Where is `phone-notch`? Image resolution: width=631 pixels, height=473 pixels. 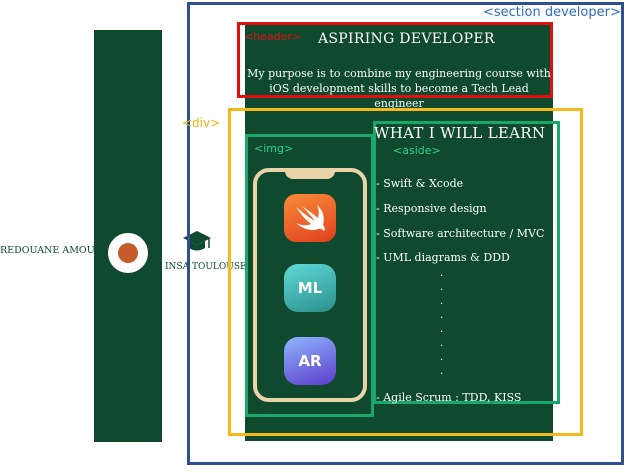
phone-notch is located at coordinates (310, 173).